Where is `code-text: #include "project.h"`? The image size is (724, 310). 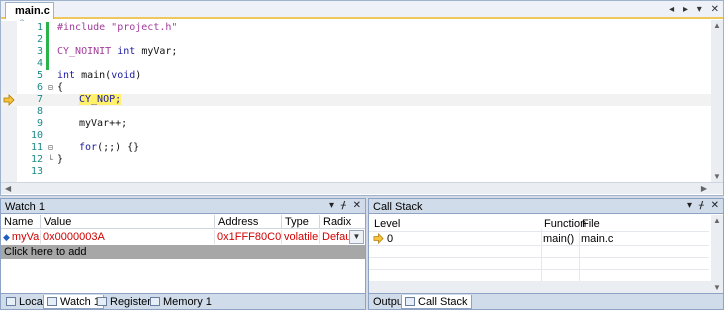
code-text: #include "project.h" is located at coordinates (117, 27).